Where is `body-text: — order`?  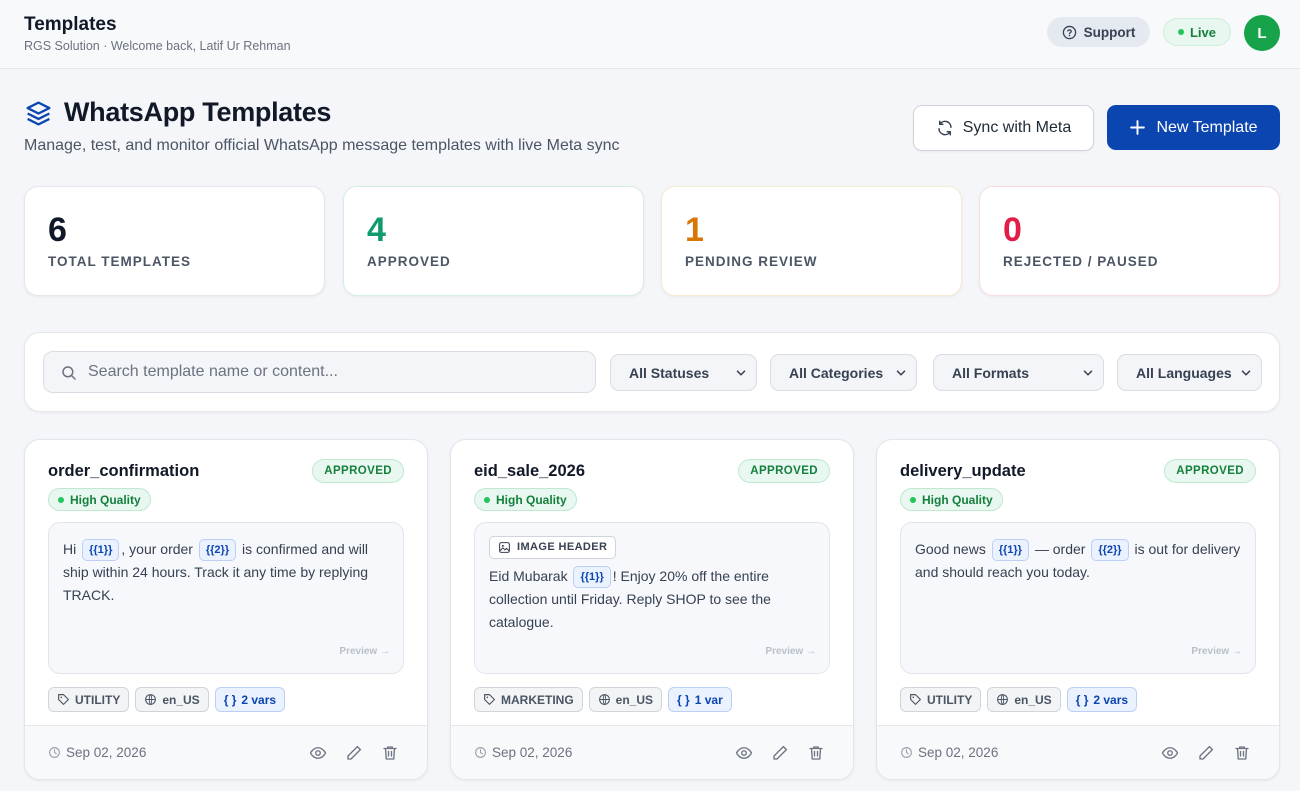
body-text: — order is located at coordinates (1060, 549).